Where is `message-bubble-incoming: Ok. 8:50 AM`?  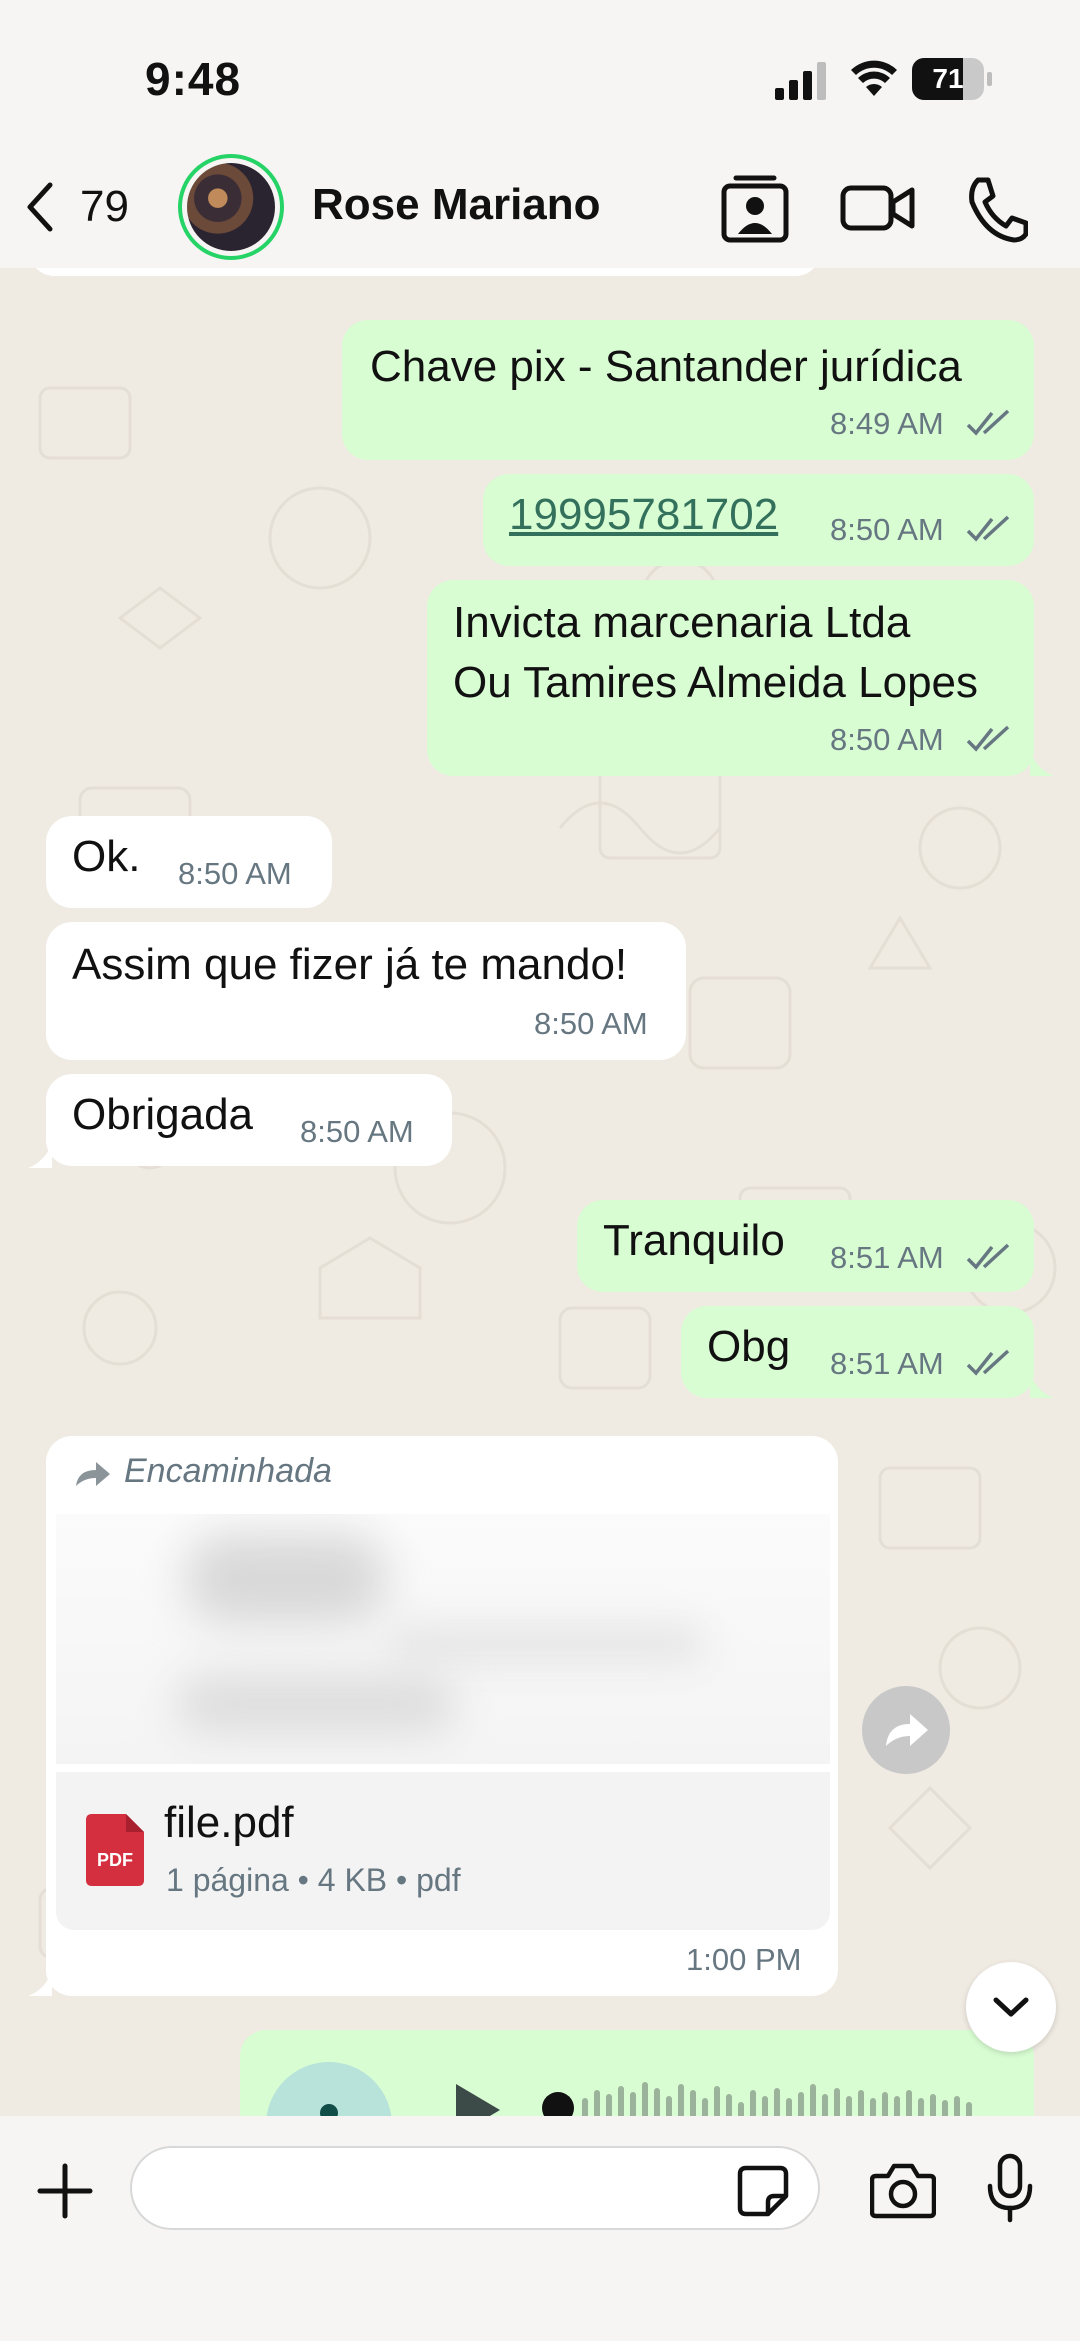
message-bubble-incoming: Ok. 8:50 AM is located at coordinates (189, 862).